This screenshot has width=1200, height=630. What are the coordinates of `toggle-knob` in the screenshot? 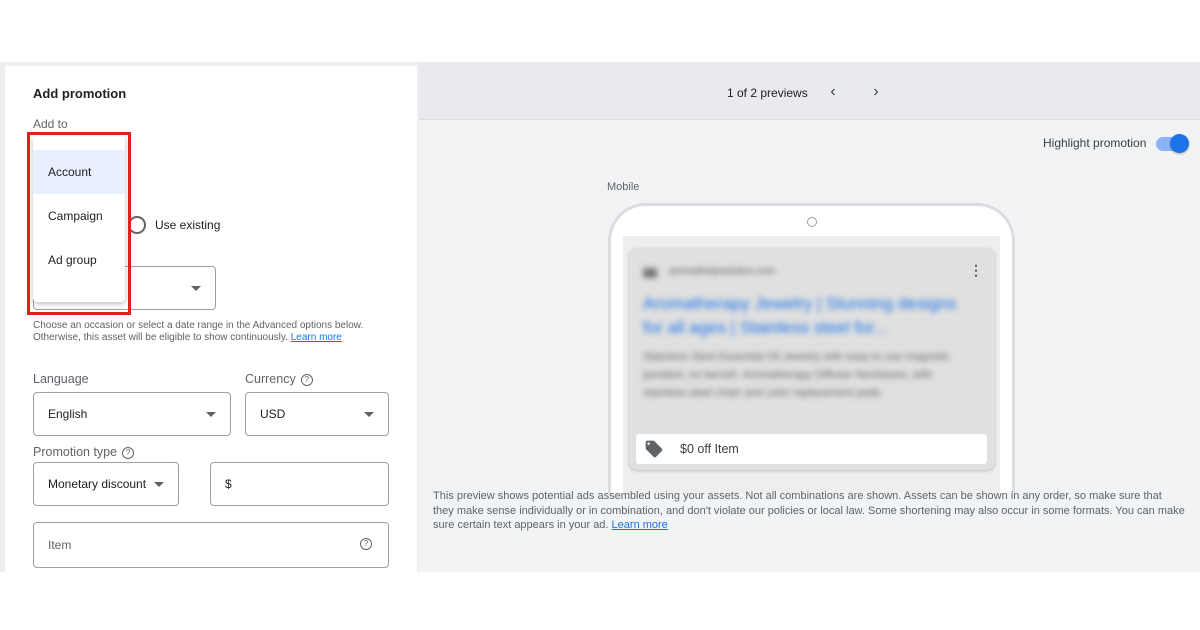 It's located at (1179, 143).